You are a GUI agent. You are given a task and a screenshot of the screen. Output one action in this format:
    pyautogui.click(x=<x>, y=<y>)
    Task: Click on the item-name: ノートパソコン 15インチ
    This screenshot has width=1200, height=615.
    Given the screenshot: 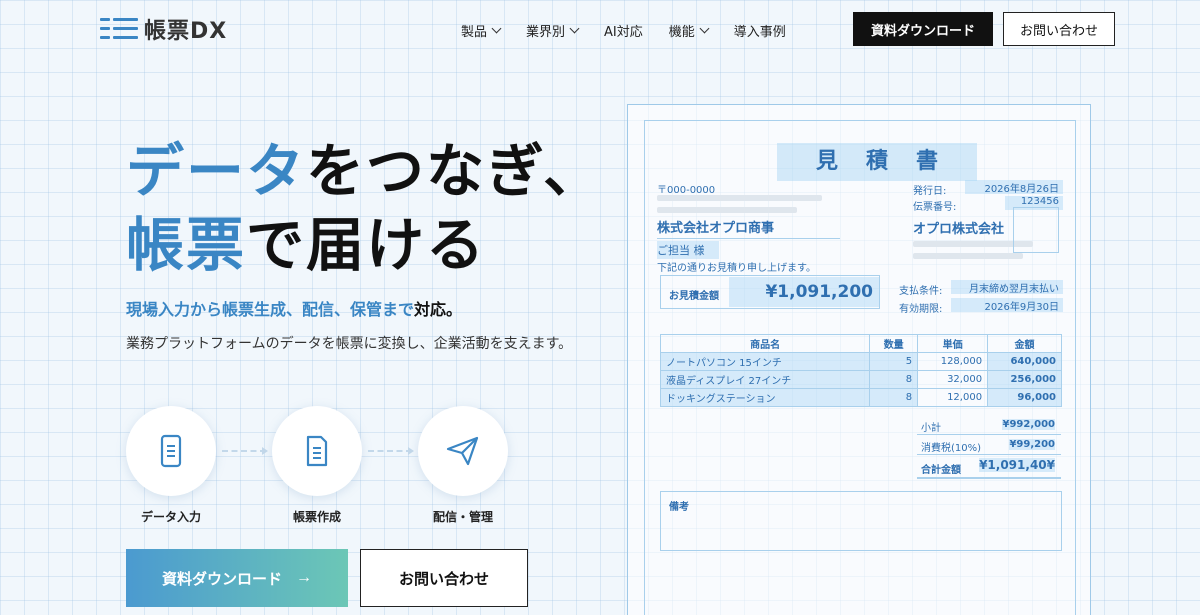 What is the action you would take?
    pyautogui.click(x=765, y=361)
    